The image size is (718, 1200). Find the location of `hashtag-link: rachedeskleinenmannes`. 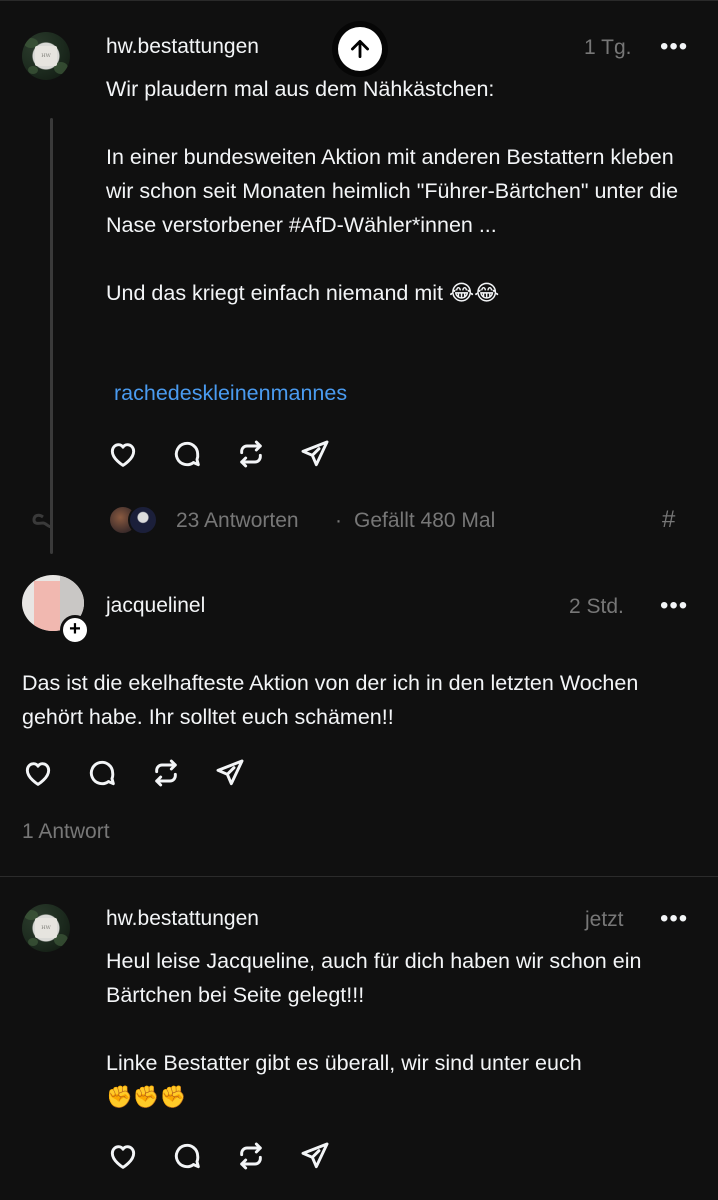

hashtag-link: rachedeskleinenmannes is located at coordinates (230, 393).